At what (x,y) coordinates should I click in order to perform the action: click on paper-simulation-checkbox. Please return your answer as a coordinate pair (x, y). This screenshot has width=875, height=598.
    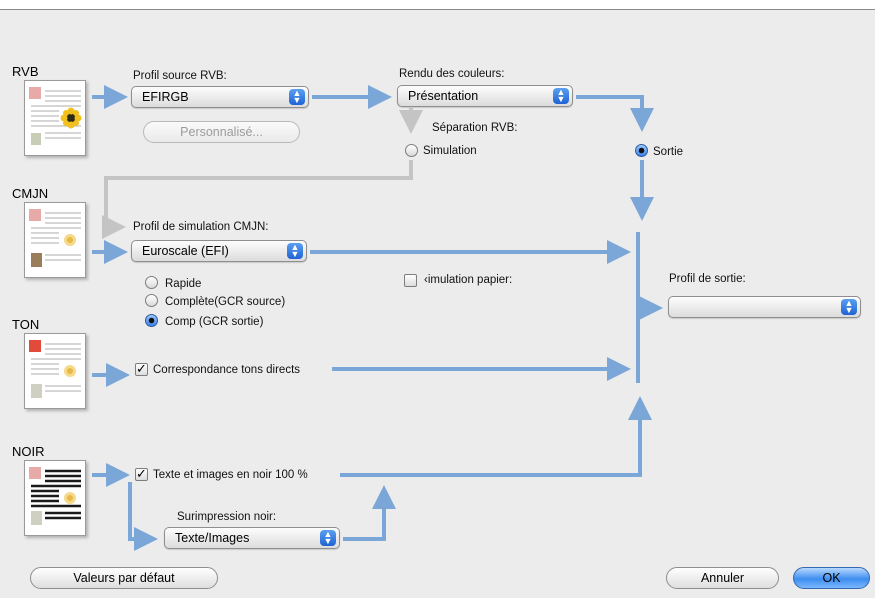
    Looking at the image, I should click on (410, 280).